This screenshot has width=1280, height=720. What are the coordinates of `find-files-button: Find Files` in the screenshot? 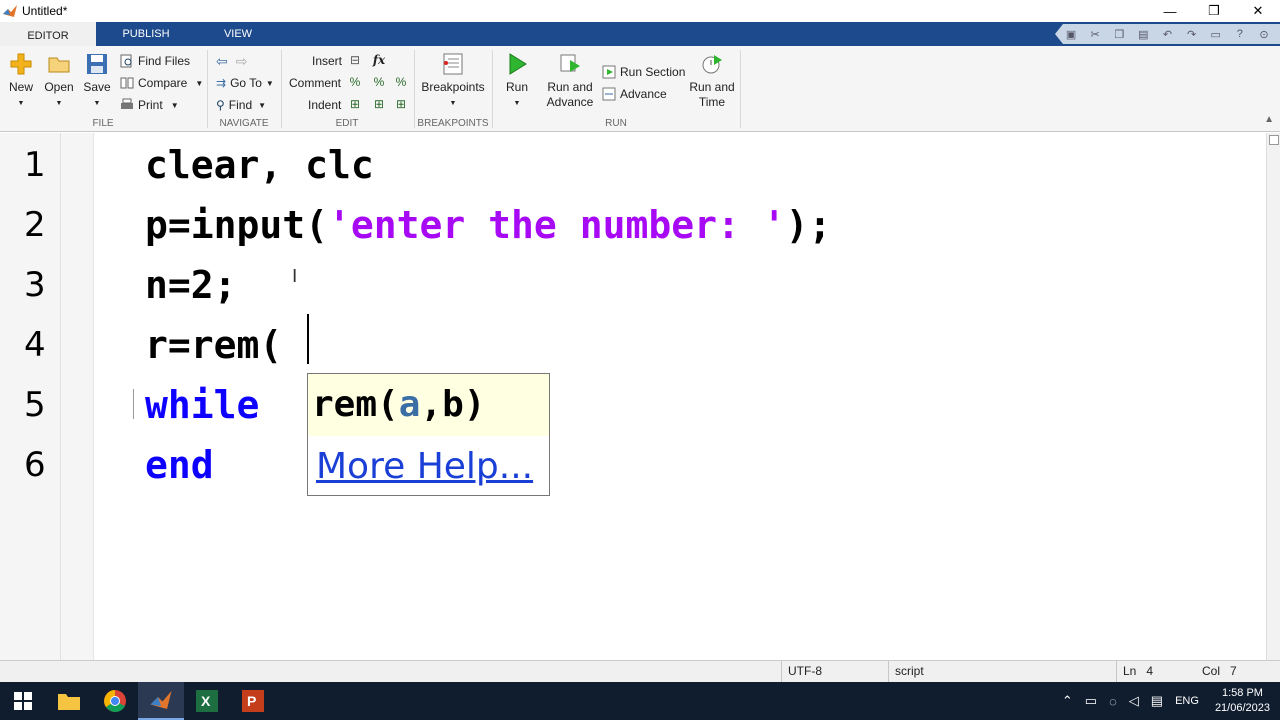 It's located at (155, 61).